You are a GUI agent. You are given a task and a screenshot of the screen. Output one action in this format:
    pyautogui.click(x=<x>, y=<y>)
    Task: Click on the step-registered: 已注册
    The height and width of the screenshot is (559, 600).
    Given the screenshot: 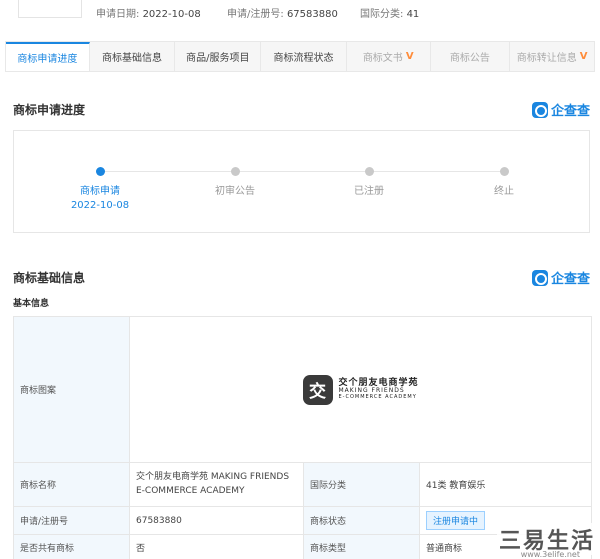 What is the action you would take?
    pyautogui.click(x=369, y=182)
    